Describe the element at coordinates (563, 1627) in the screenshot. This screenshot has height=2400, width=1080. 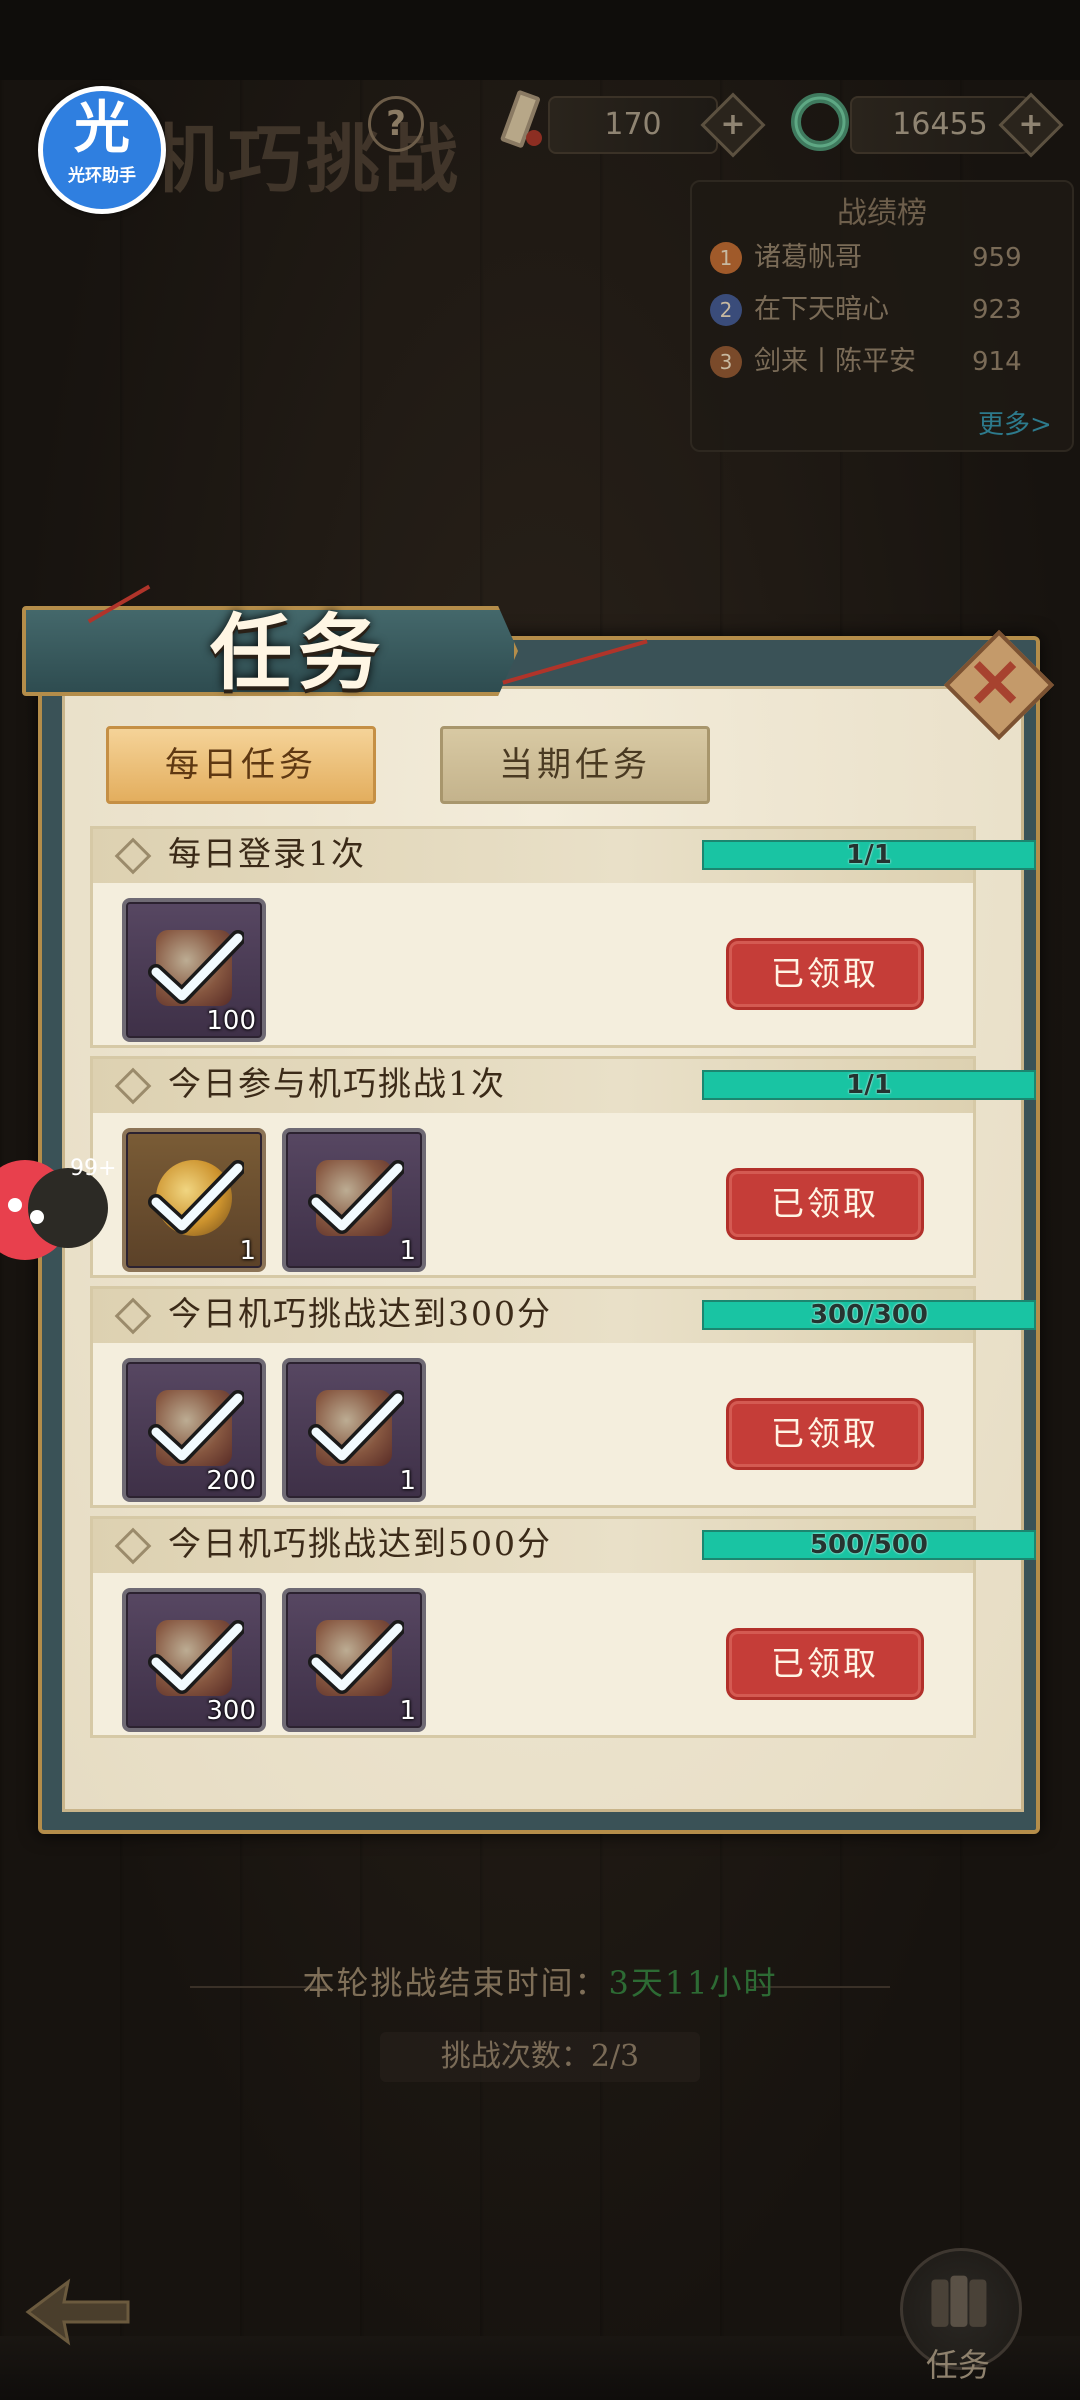
I see `task-card: 今日机巧挑战达到500分 500/500 300 1 已领取` at that location.